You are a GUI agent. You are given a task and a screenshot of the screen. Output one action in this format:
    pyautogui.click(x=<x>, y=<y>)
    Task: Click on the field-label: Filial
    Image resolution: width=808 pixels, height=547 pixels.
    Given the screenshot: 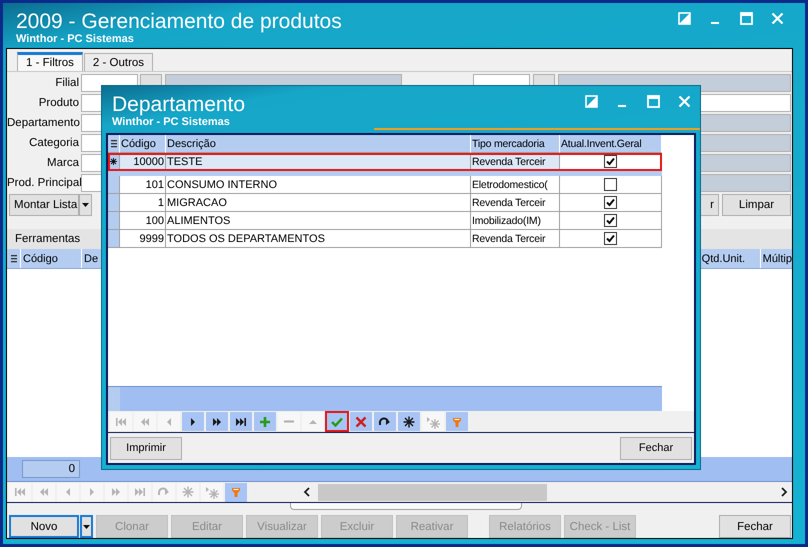 What is the action you would take?
    pyautogui.click(x=66, y=83)
    